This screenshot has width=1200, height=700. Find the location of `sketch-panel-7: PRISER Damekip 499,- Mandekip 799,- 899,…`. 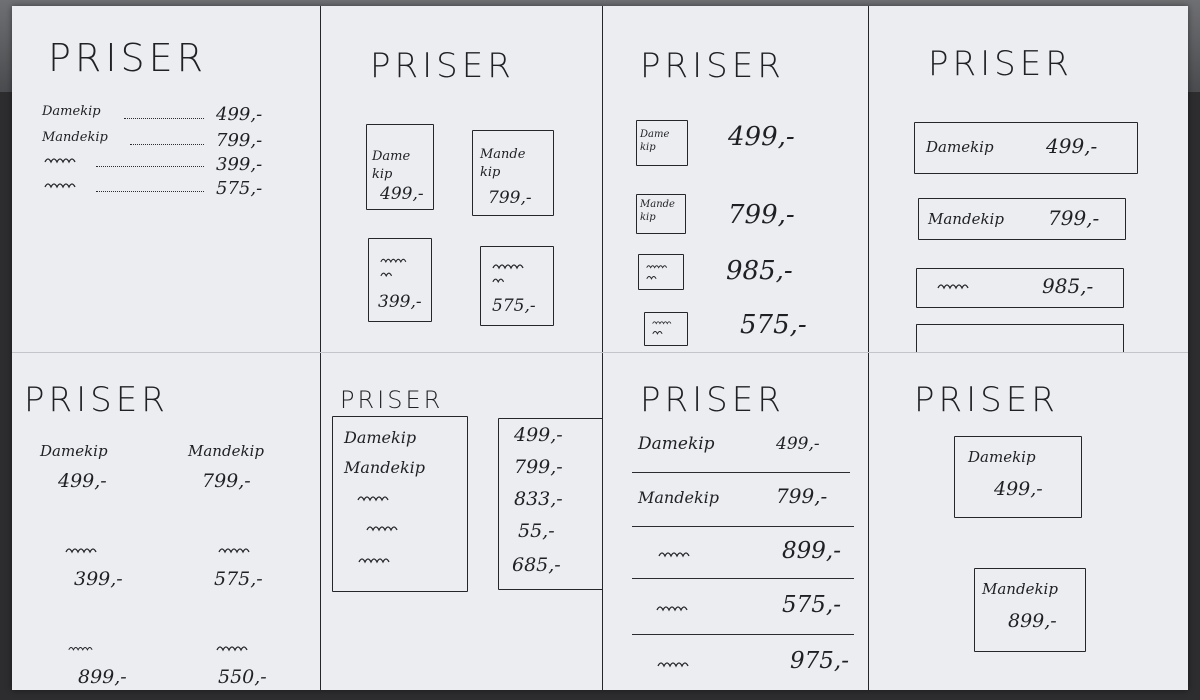

sketch-panel-7: PRISER Damekip 499,- Mandekip 799,- 899,… is located at coordinates (735, 522).